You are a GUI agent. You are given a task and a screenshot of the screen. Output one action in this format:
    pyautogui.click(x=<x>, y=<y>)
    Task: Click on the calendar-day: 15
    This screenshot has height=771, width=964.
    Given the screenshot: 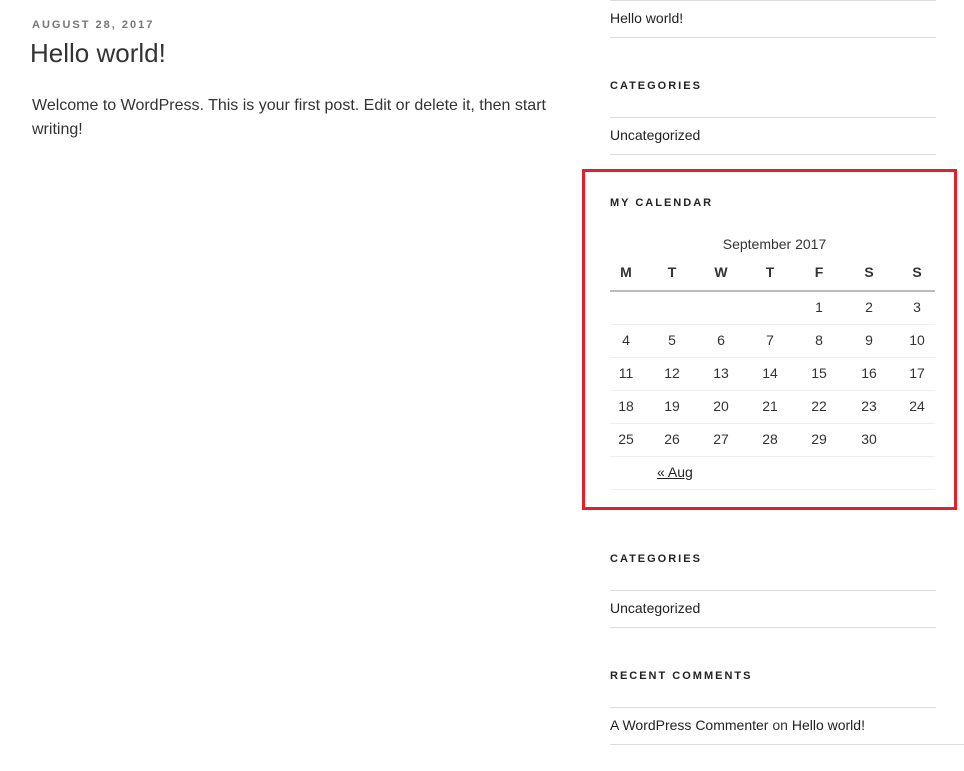 What is the action you would take?
    pyautogui.click(x=819, y=373)
    